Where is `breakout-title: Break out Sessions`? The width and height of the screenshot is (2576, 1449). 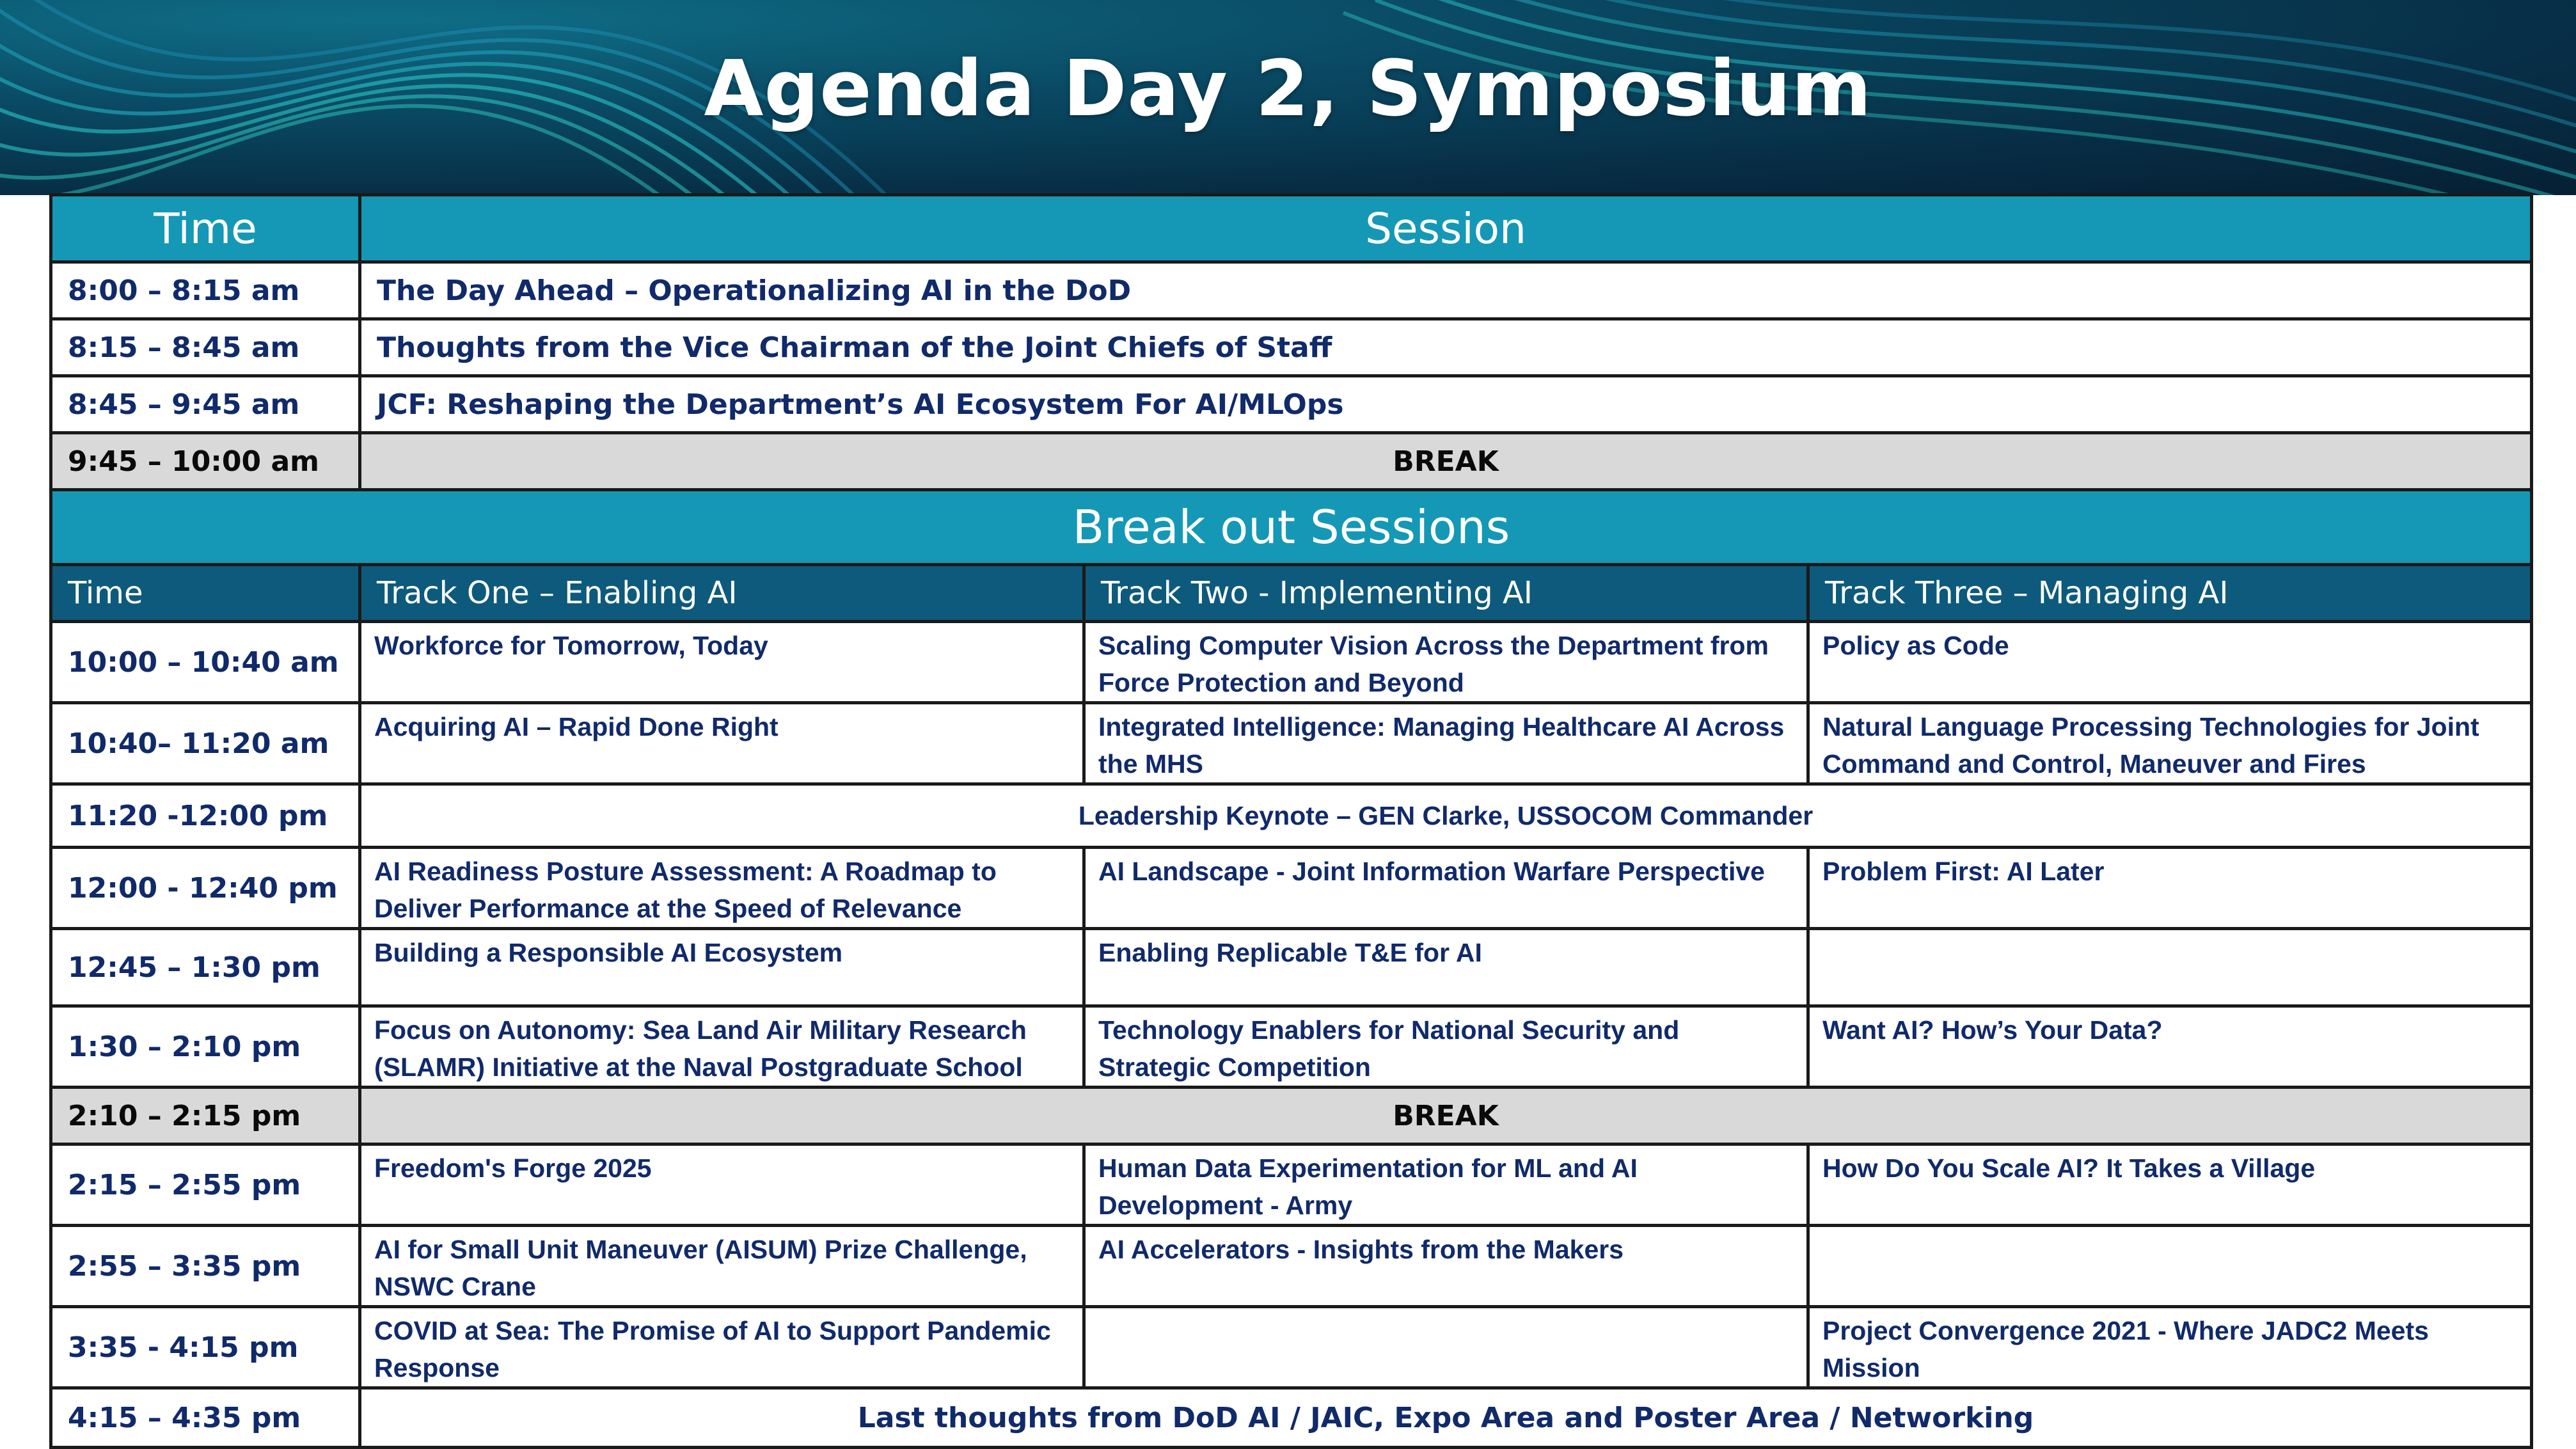 breakout-title: Break out Sessions is located at coordinates (1291, 527).